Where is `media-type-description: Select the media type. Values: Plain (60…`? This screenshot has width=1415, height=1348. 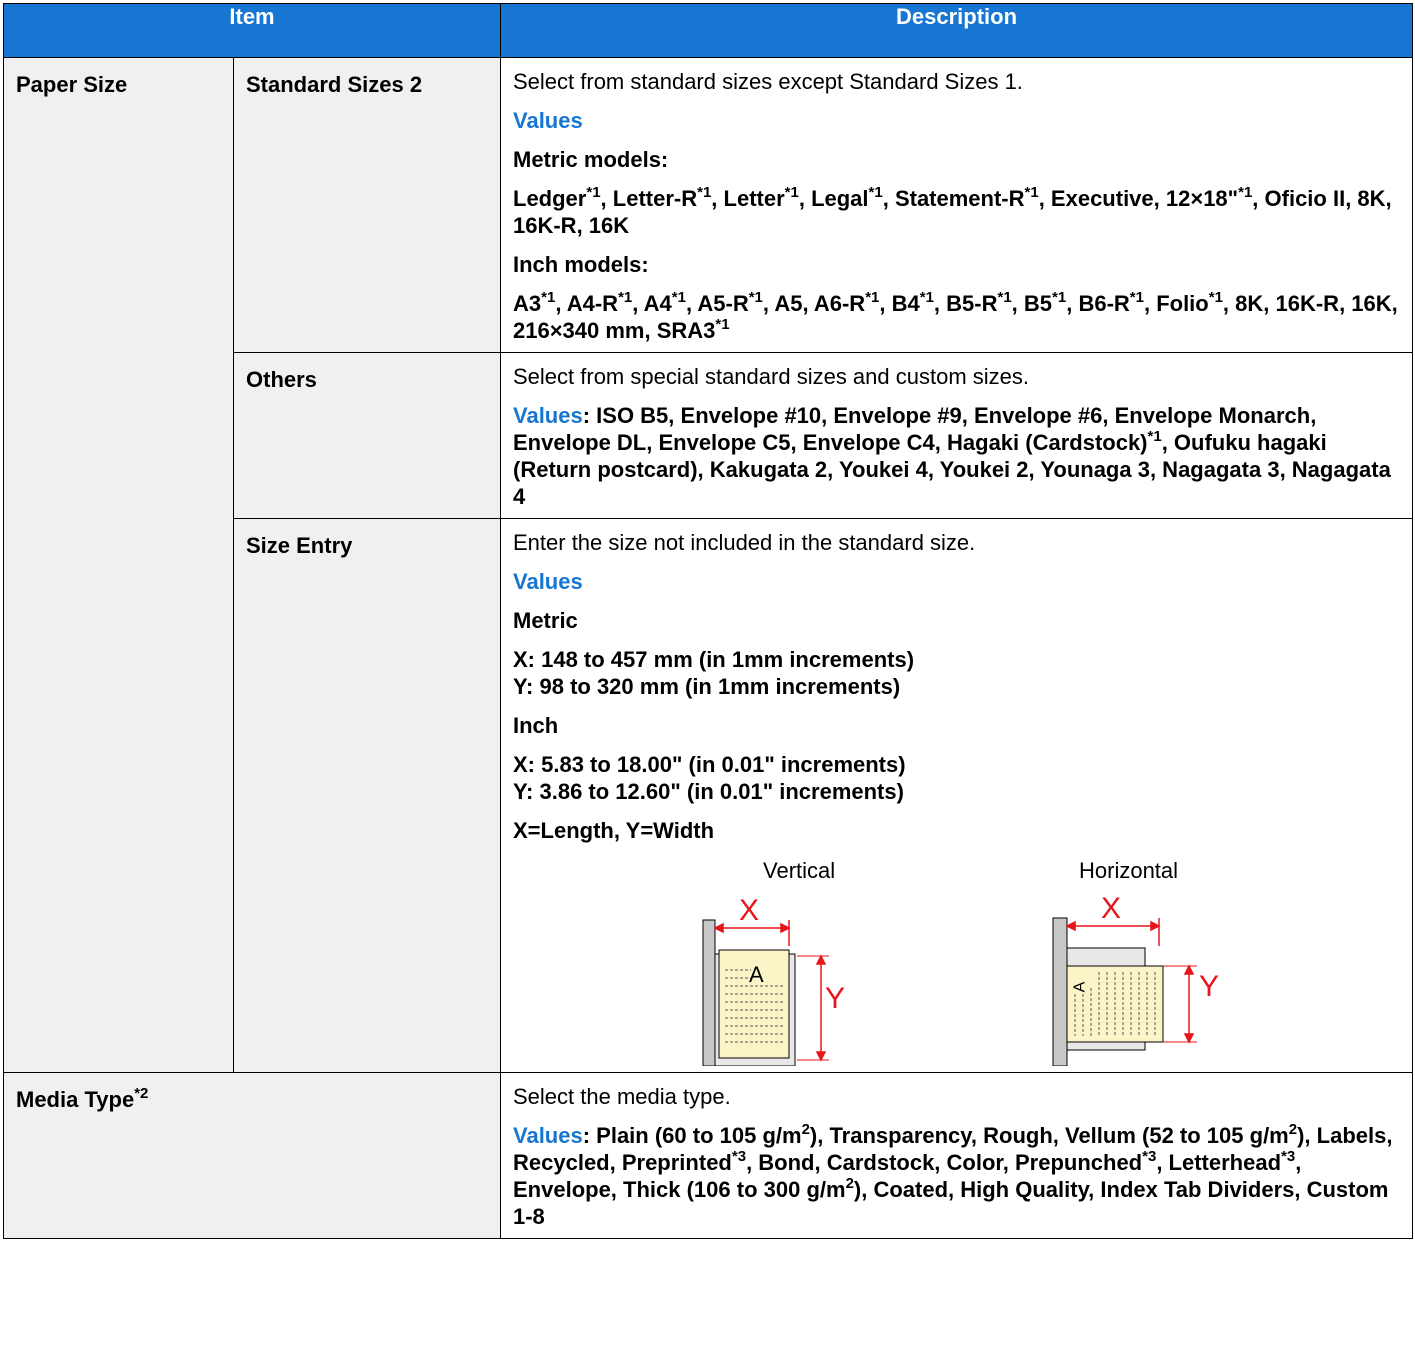 media-type-description: Select the media type. Values: Plain (60… is located at coordinates (956, 1155).